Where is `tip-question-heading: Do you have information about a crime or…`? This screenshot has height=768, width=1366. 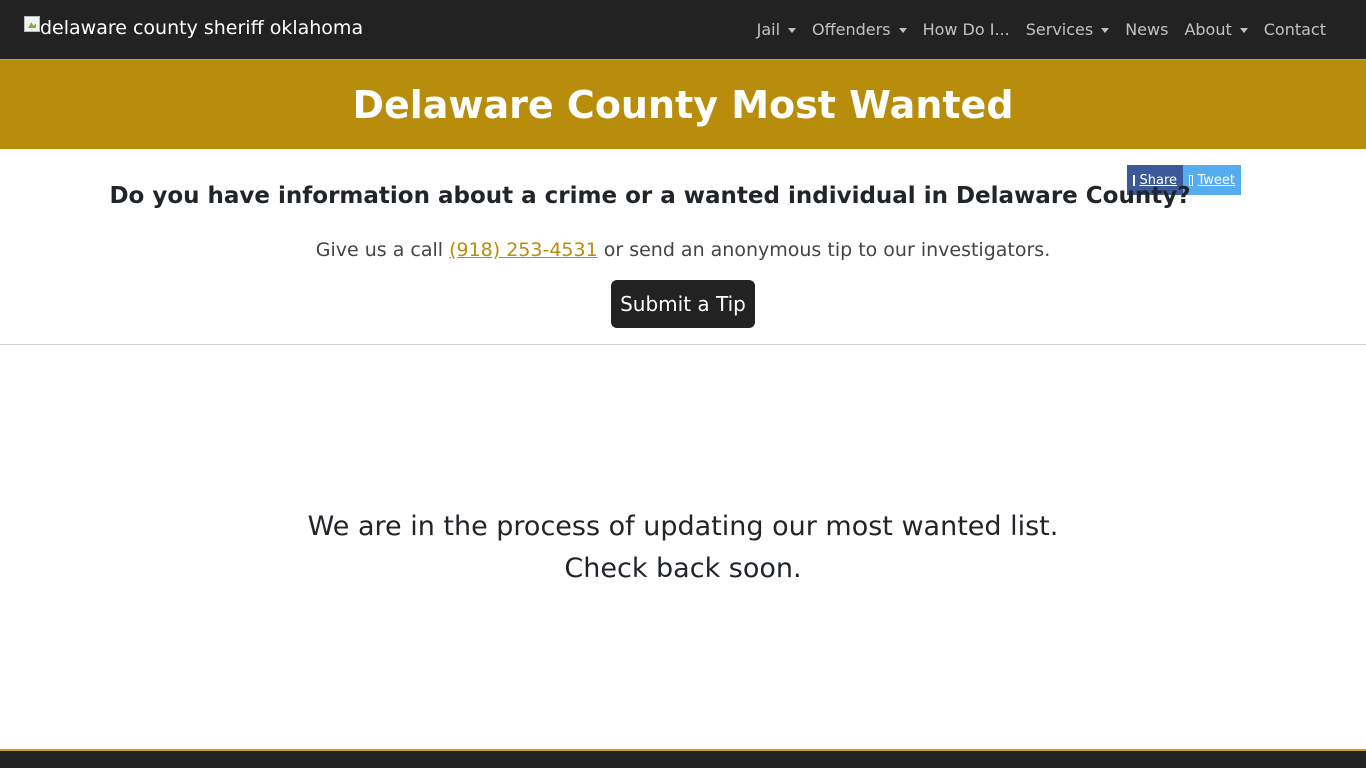
tip-question-heading: Do you have information about a crime or… is located at coordinates (650, 196).